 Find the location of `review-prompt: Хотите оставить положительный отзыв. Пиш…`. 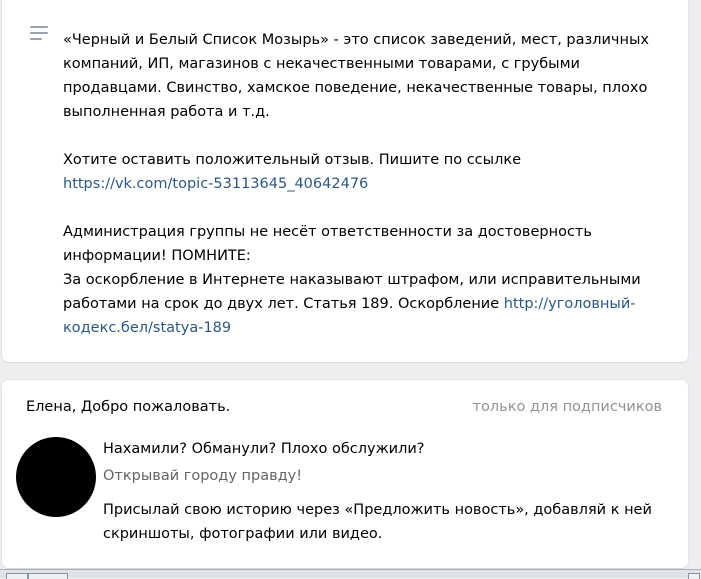

review-prompt: Хотите оставить положительный отзыв. Пиш… is located at coordinates (292, 160).